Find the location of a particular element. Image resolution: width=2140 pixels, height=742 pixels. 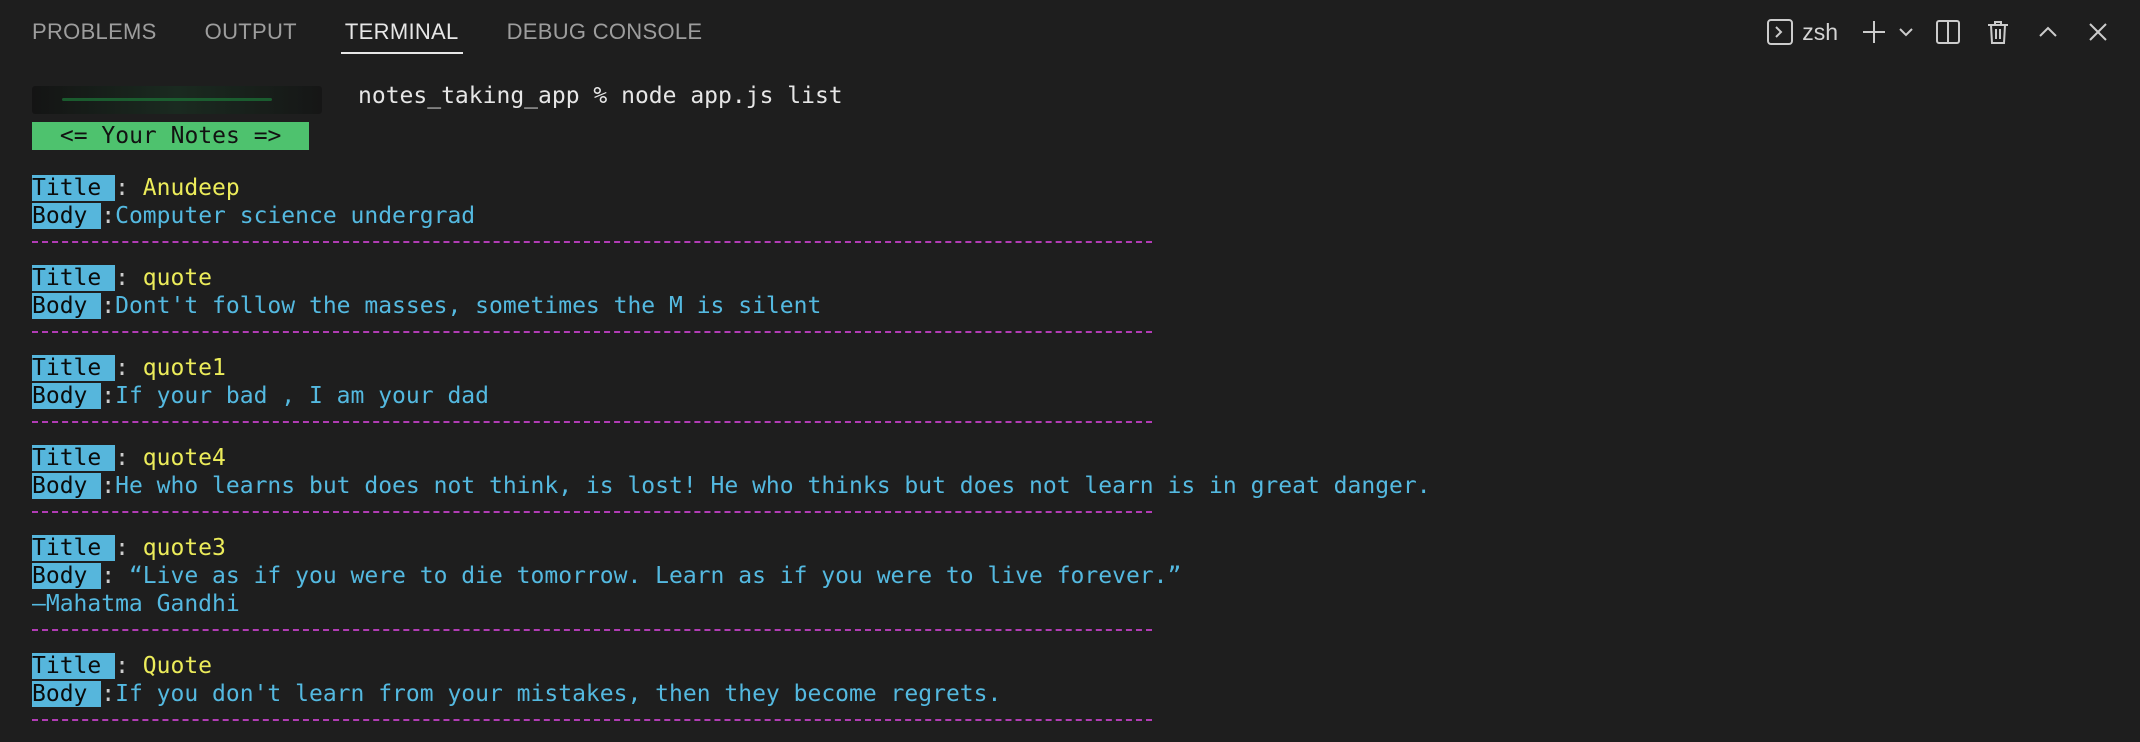

plus-icon is located at coordinates (1874, 32).